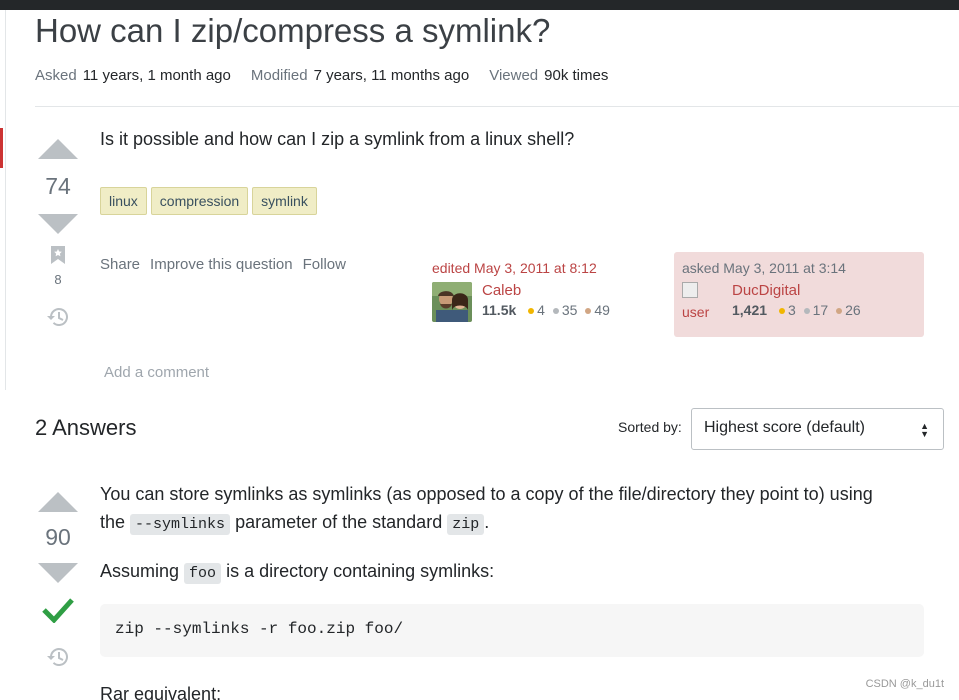 The image size is (959, 700). What do you see at coordinates (199, 201) in the screenshot?
I see `tag-compression: compression` at bounding box center [199, 201].